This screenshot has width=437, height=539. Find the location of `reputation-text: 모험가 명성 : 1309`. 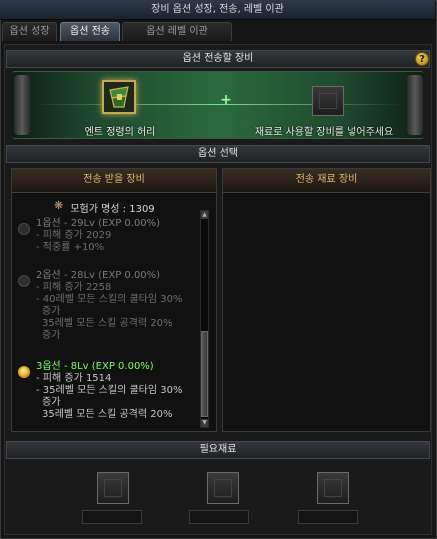

reputation-text: 모험가 명성 : 1309 is located at coordinates (112, 209).